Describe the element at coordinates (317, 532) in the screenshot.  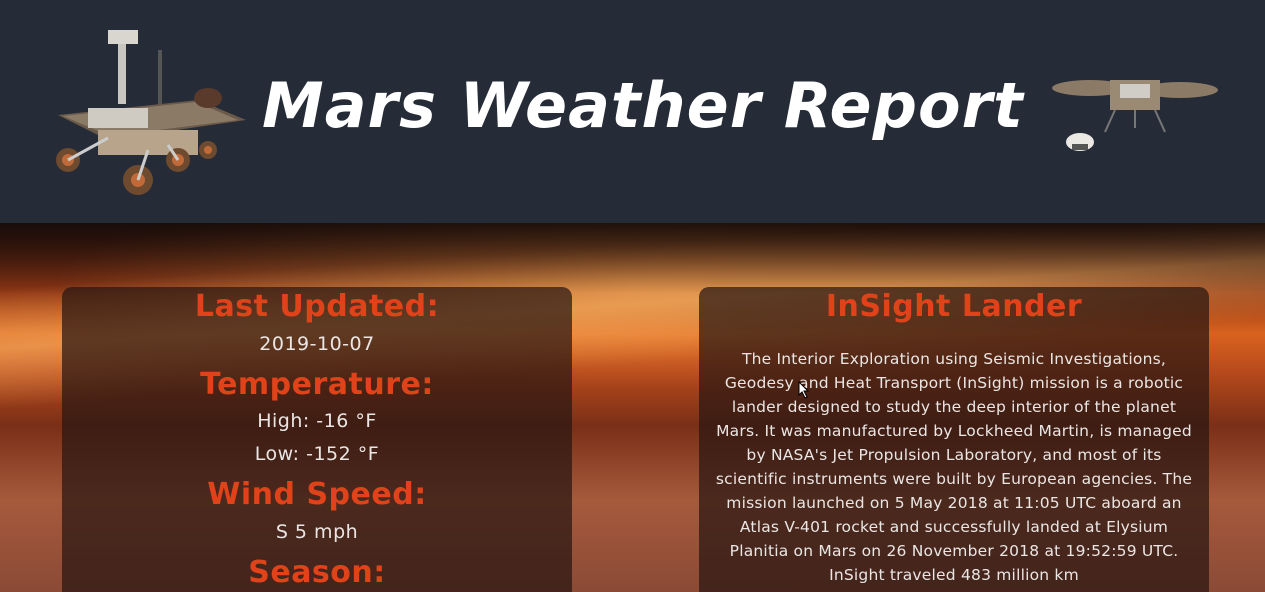
I see `wind-speed-value: S 5 mph` at that location.